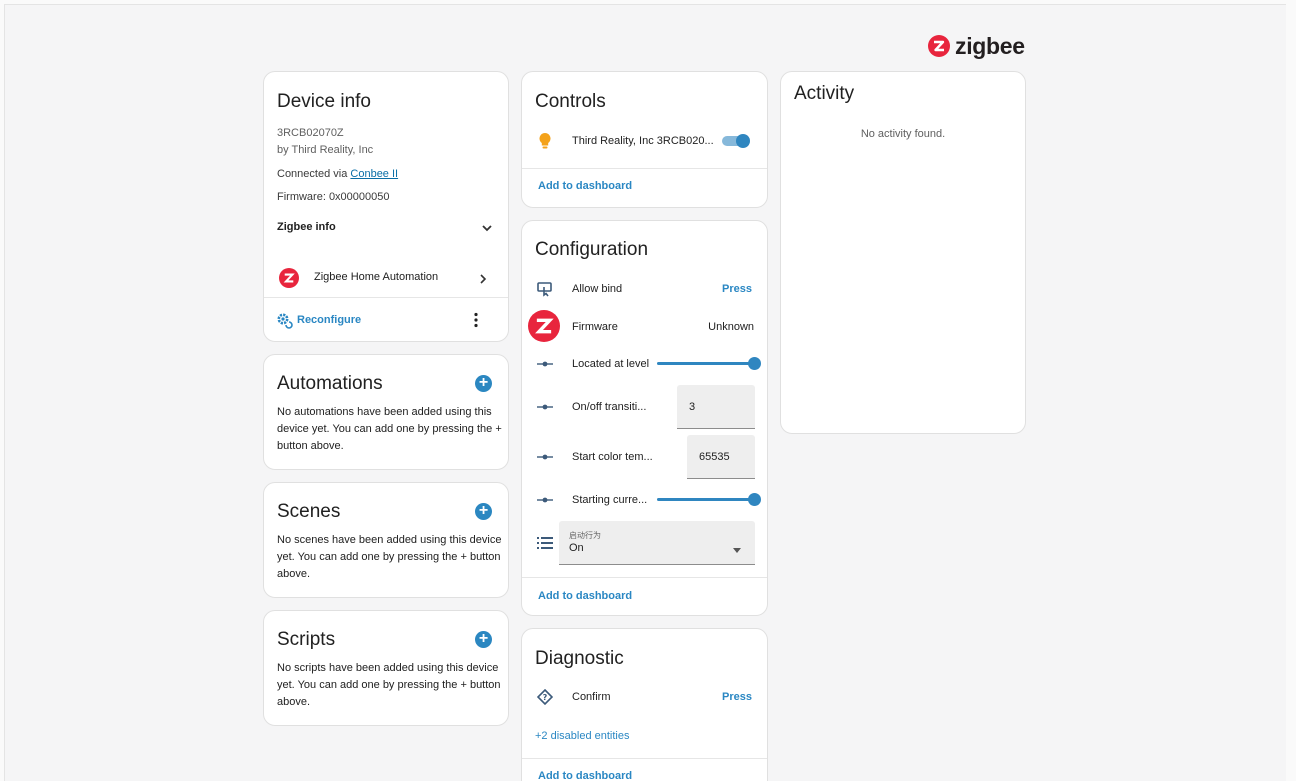 The image size is (1296, 781). What do you see at coordinates (903, 252) in the screenshot?
I see `activity-card: Activity No activity found.` at bounding box center [903, 252].